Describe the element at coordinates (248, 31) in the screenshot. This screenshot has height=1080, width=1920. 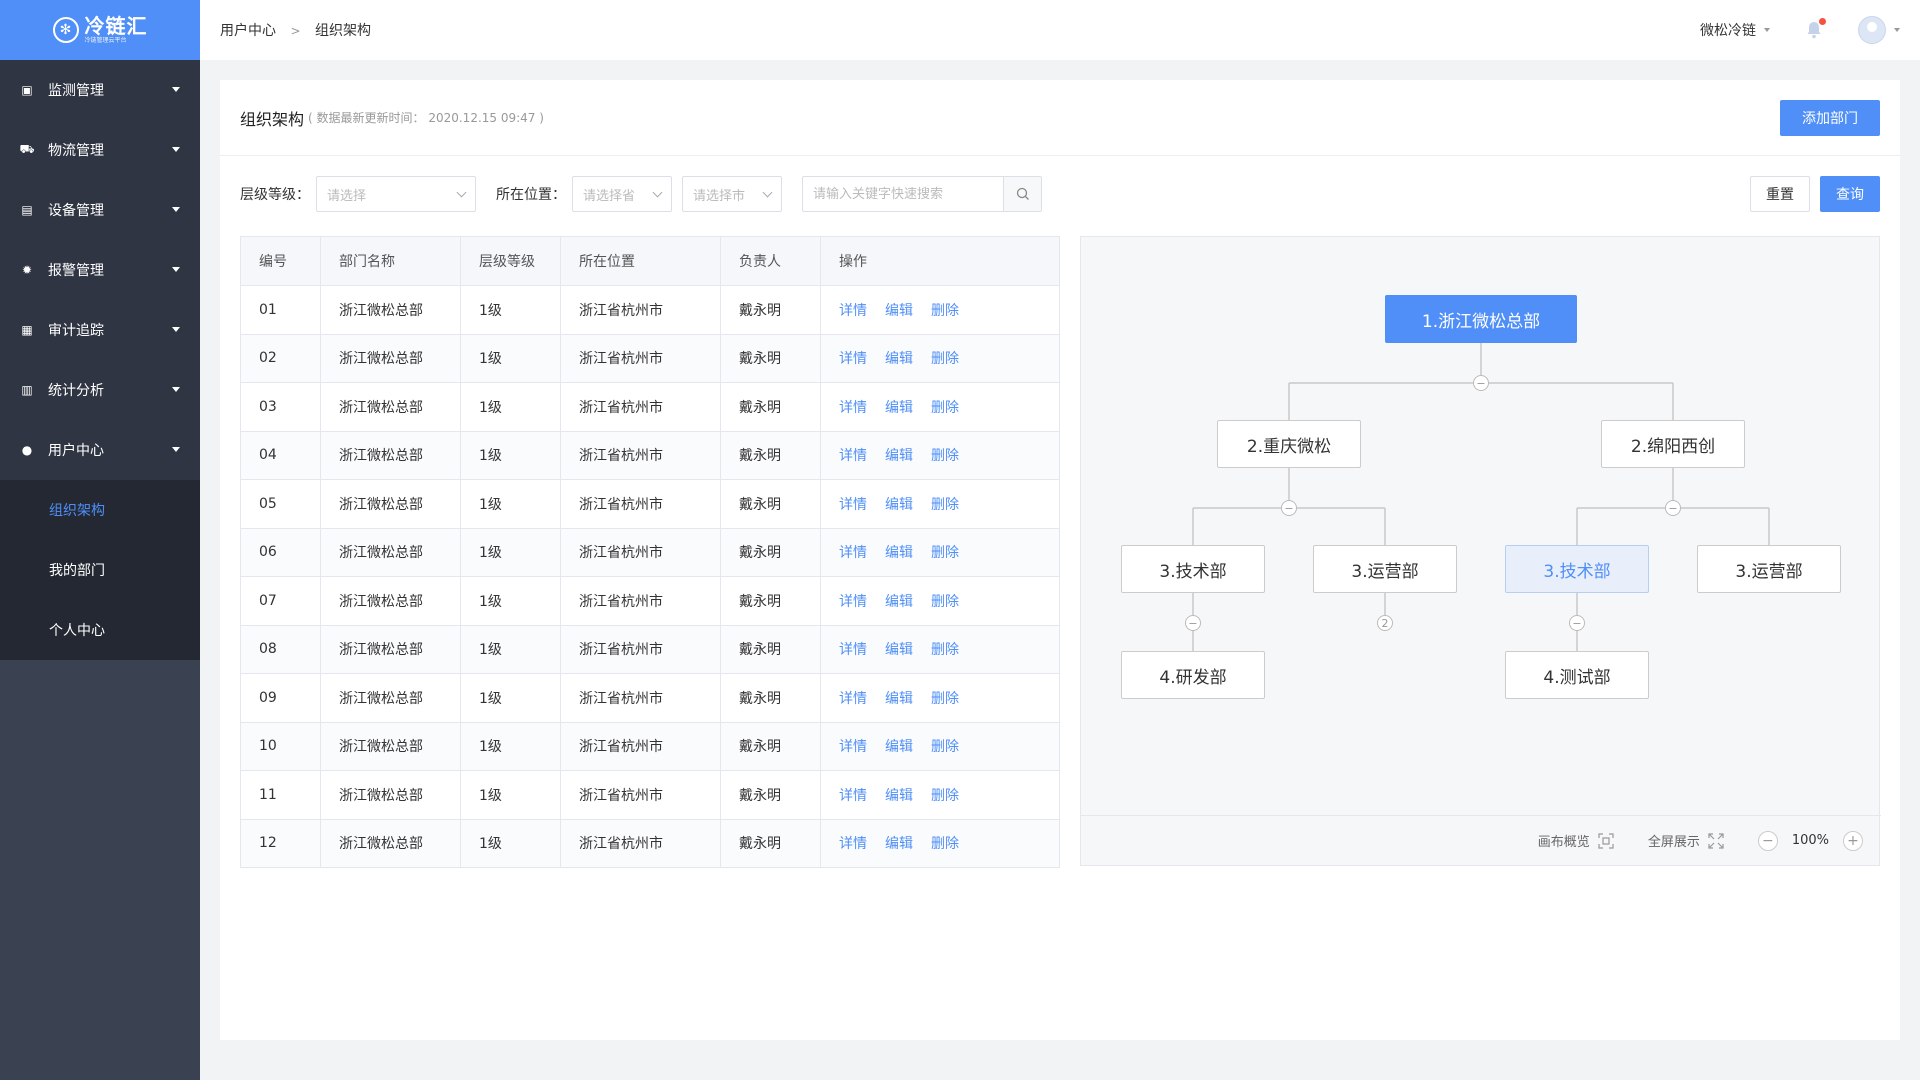
I see `breadcrumb-item: 用户中心` at that location.